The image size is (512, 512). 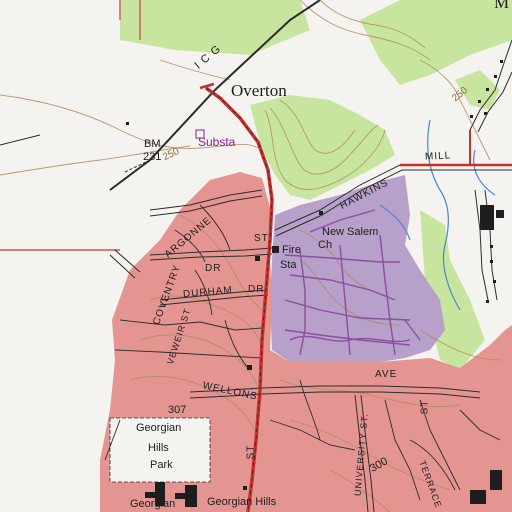 I want to click on school-label-georgian-hills: Georgian Hills, so click(x=242, y=502).